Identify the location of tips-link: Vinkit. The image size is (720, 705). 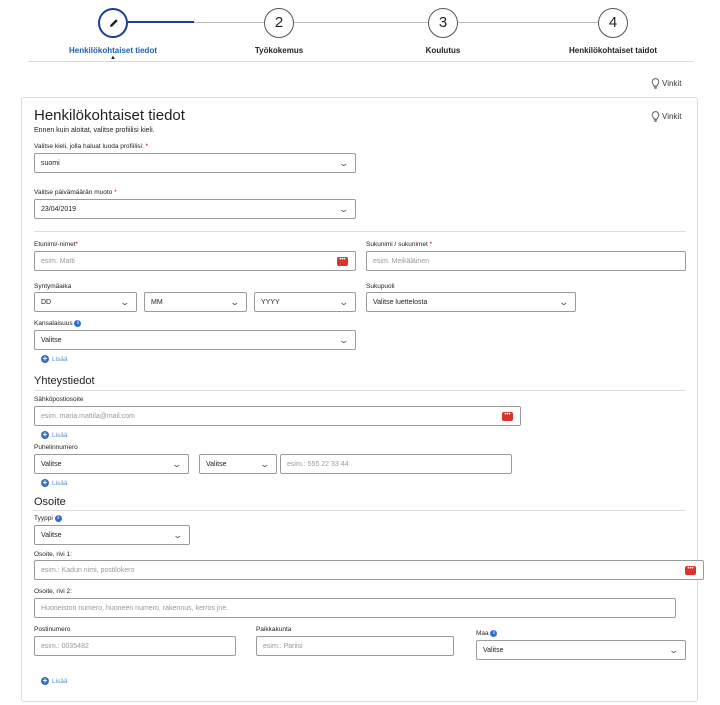
(666, 116).